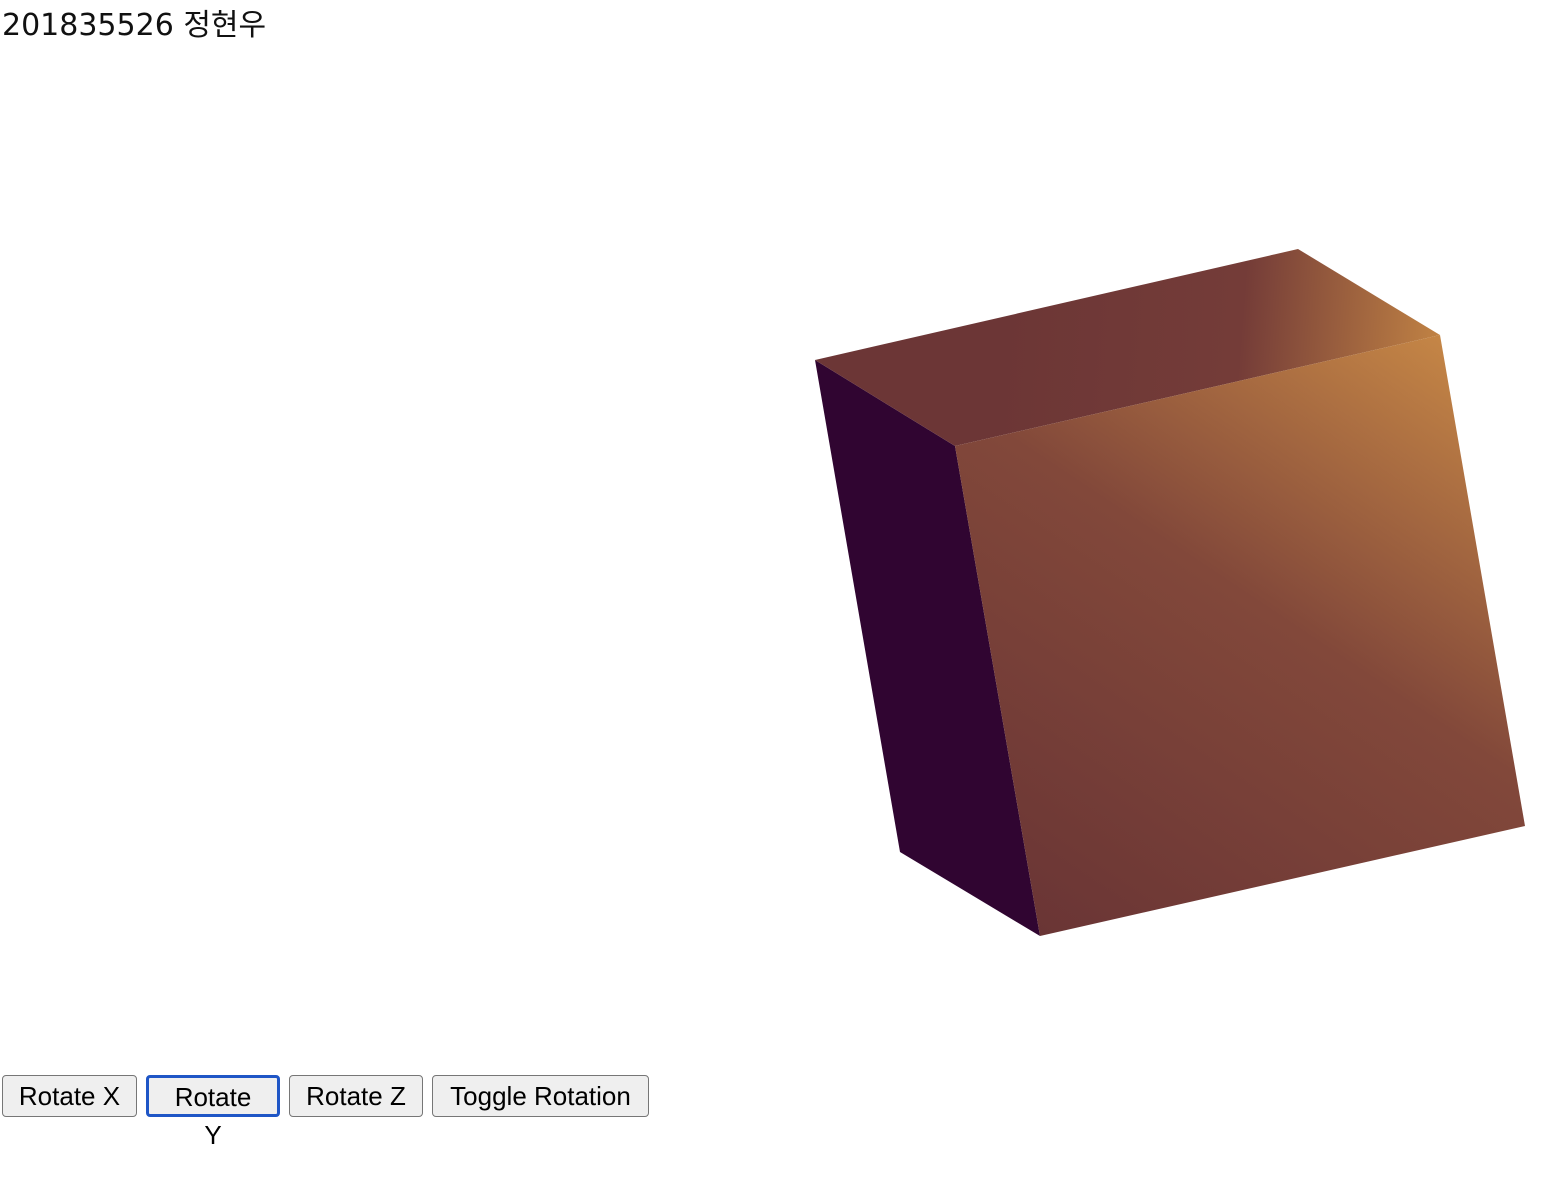 This screenshot has width=1548, height=1192. Describe the element at coordinates (213, 1112) in the screenshot. I see `rotate-y-button: Rotate Y` at that location.